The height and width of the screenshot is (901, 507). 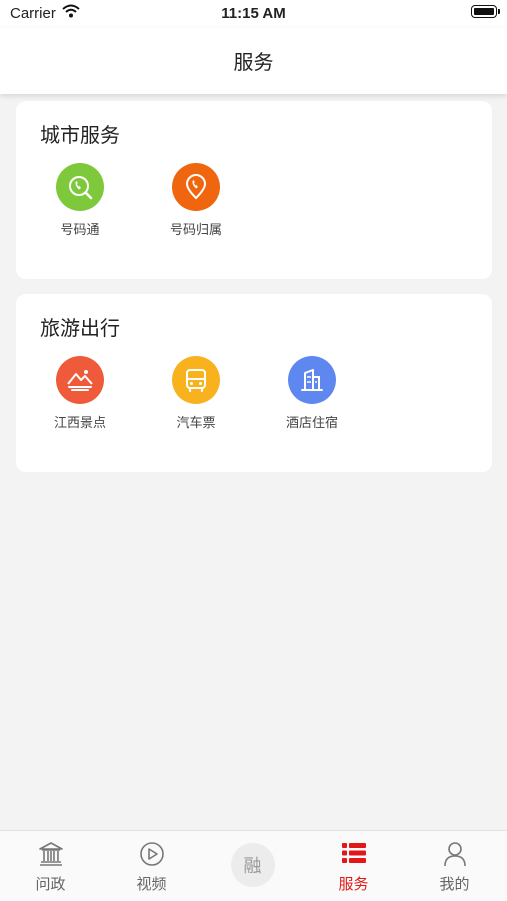 What do you see at coordinates (152, 856) in the screenshot?
I see `play-circle-icon` at bounding box center [152, 856].